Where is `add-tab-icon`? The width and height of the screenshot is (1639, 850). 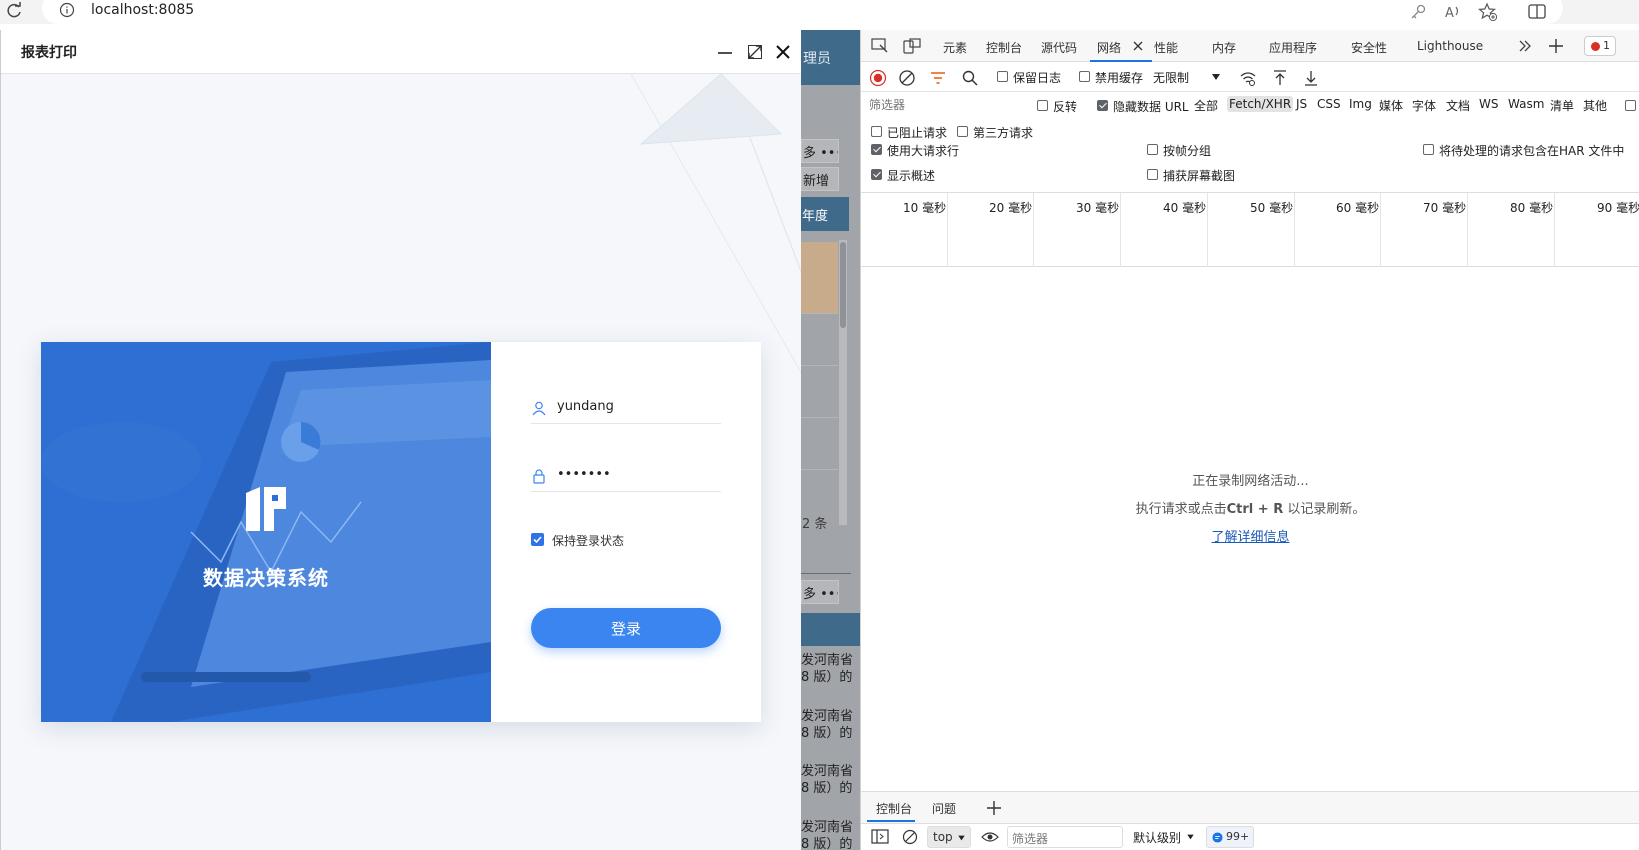
add-tab-icon is located at coordinates (1556, 46).